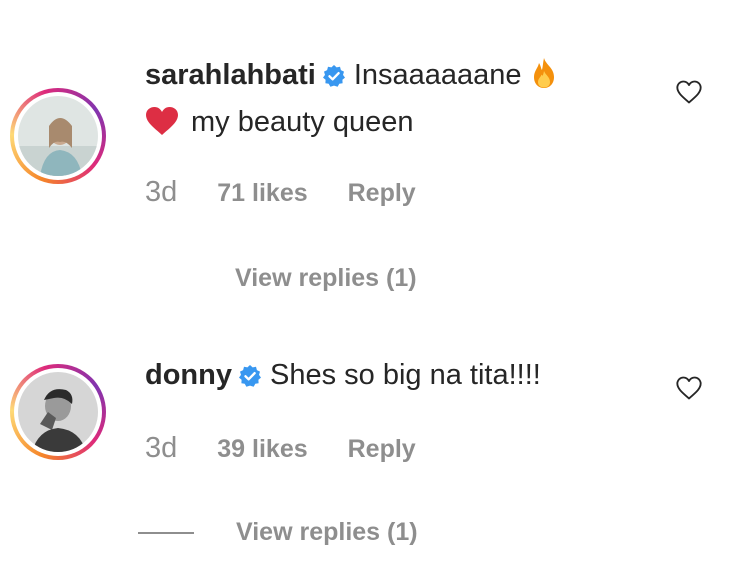  What do you see at coordinates (262, 449) in the screenshot?
I see `comment-likes-count: 39 likes` at bounding box center [262, 449].